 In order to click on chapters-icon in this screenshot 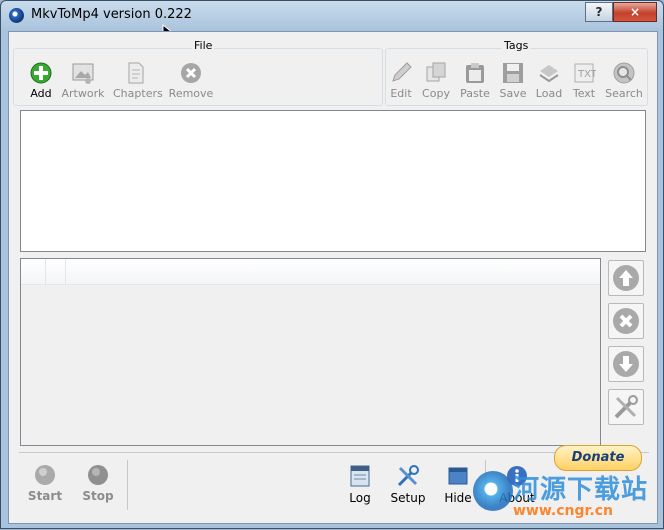, I will do `click(136, 73)`.